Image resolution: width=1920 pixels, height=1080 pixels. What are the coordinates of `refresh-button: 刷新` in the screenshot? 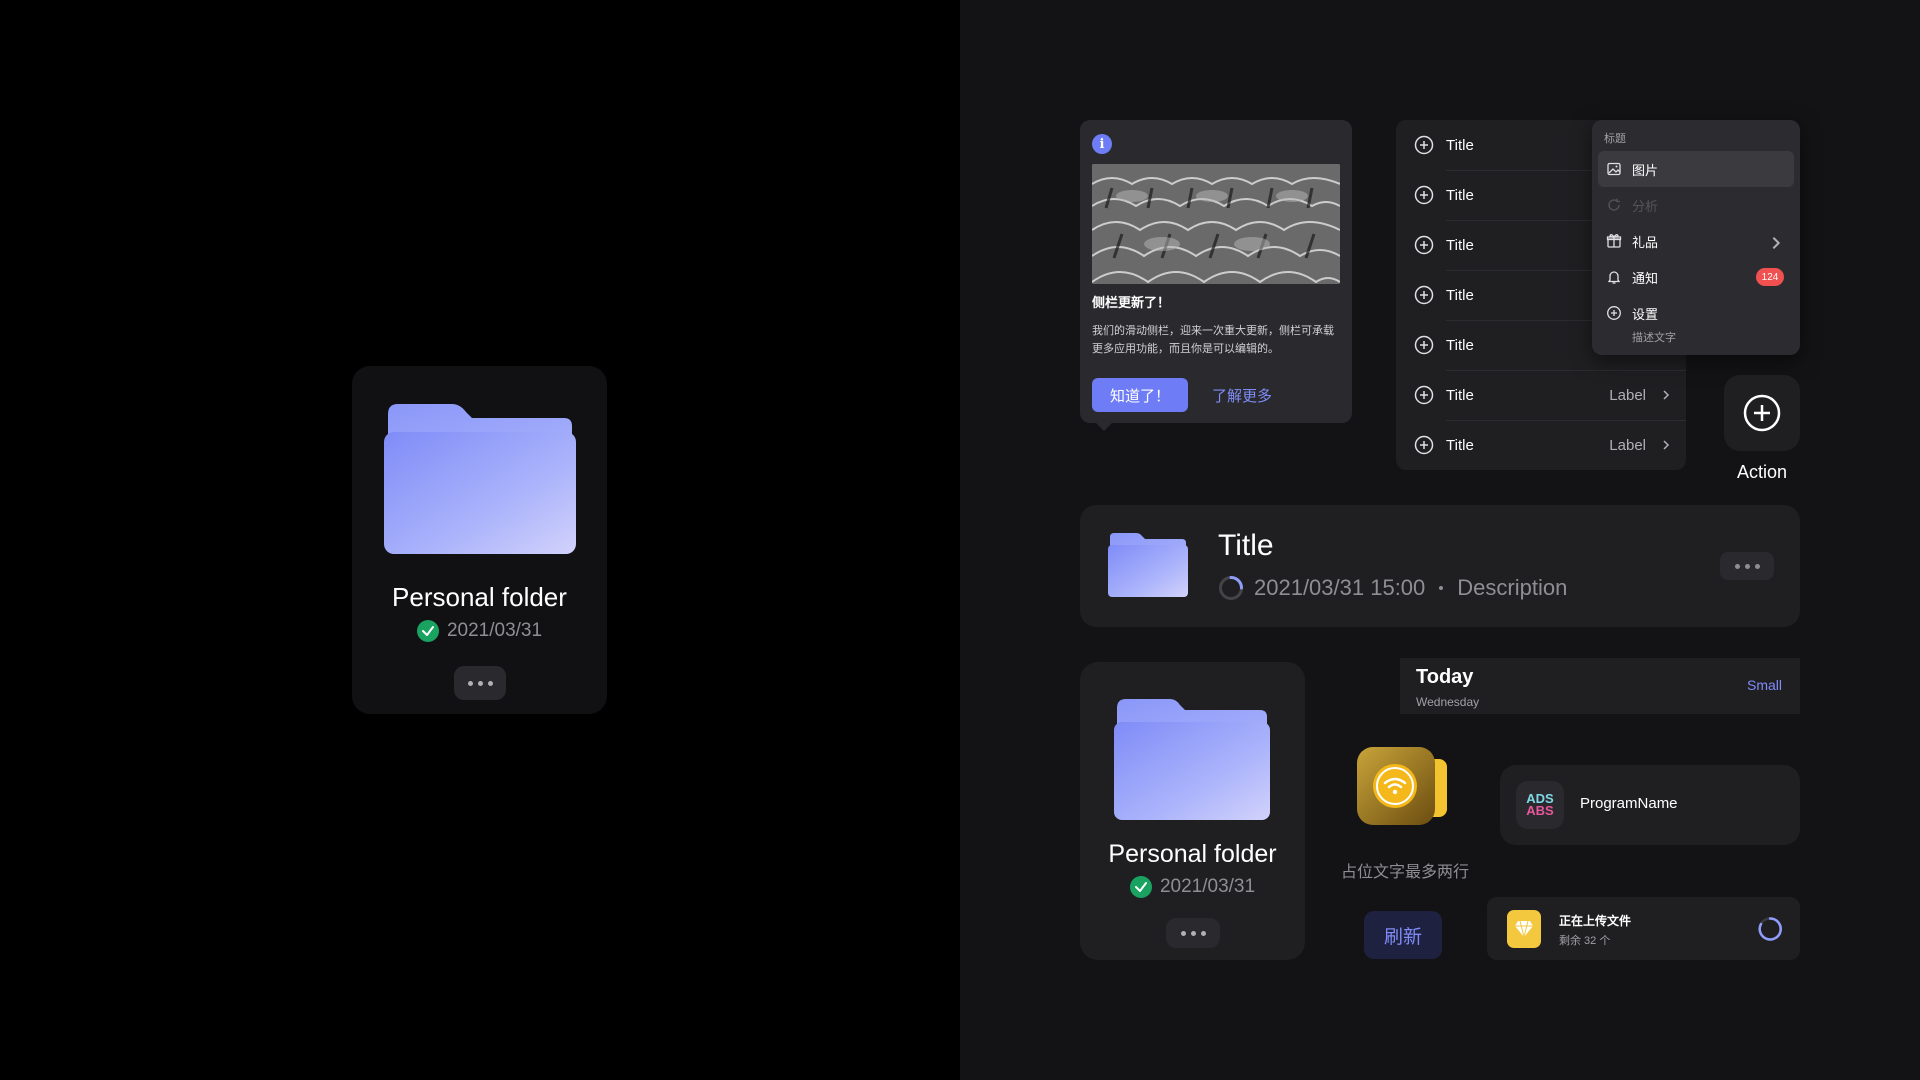 It's located at (1403, 935).